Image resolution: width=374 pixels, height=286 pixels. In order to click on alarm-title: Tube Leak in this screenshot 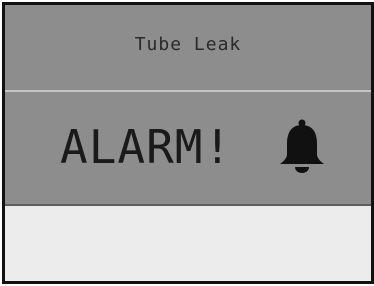, I will do `click(188, 44)`.